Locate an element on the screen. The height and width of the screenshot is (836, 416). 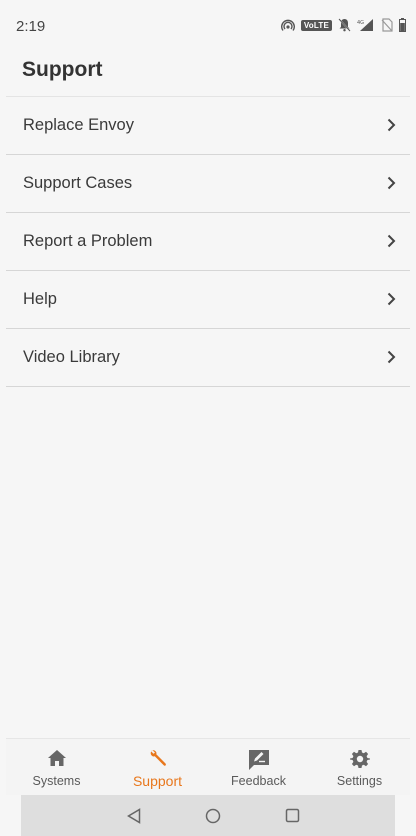
feedback-icon is located at coordinates (258, 760).